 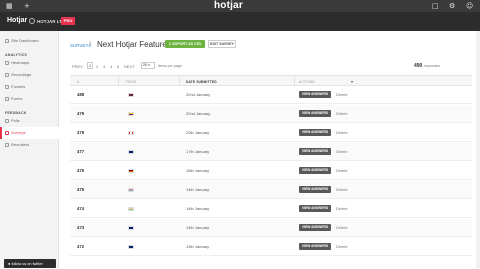 What do you see at coordinates (432, 66) in the screenshot?
I see `response-count-label: responses` at bounding box center [432, 66].